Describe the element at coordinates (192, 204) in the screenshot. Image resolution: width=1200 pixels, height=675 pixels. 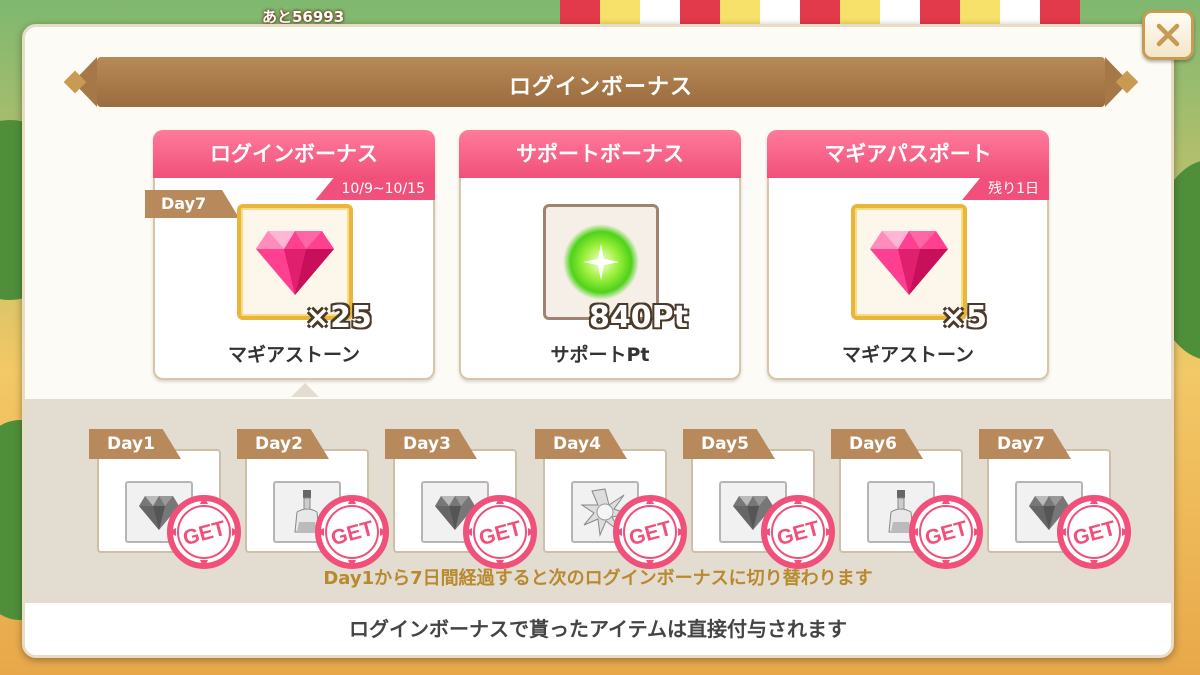
I see `day-tag: Day7` at that location.